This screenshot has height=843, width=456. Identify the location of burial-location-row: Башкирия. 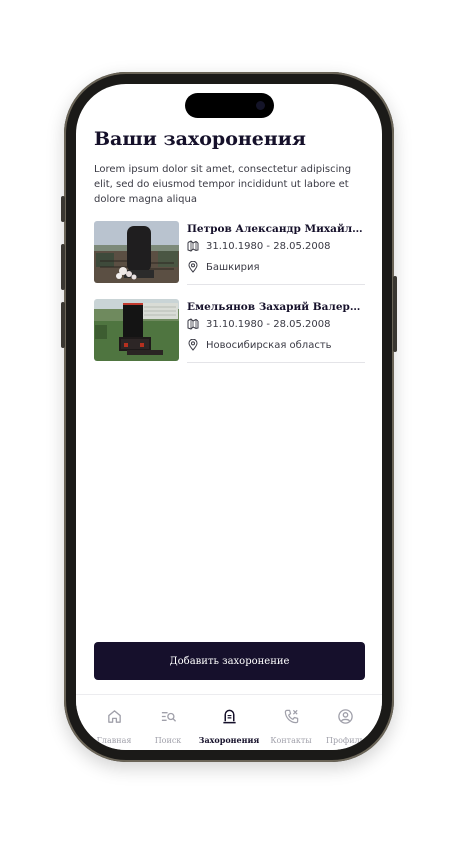
(223, 267).